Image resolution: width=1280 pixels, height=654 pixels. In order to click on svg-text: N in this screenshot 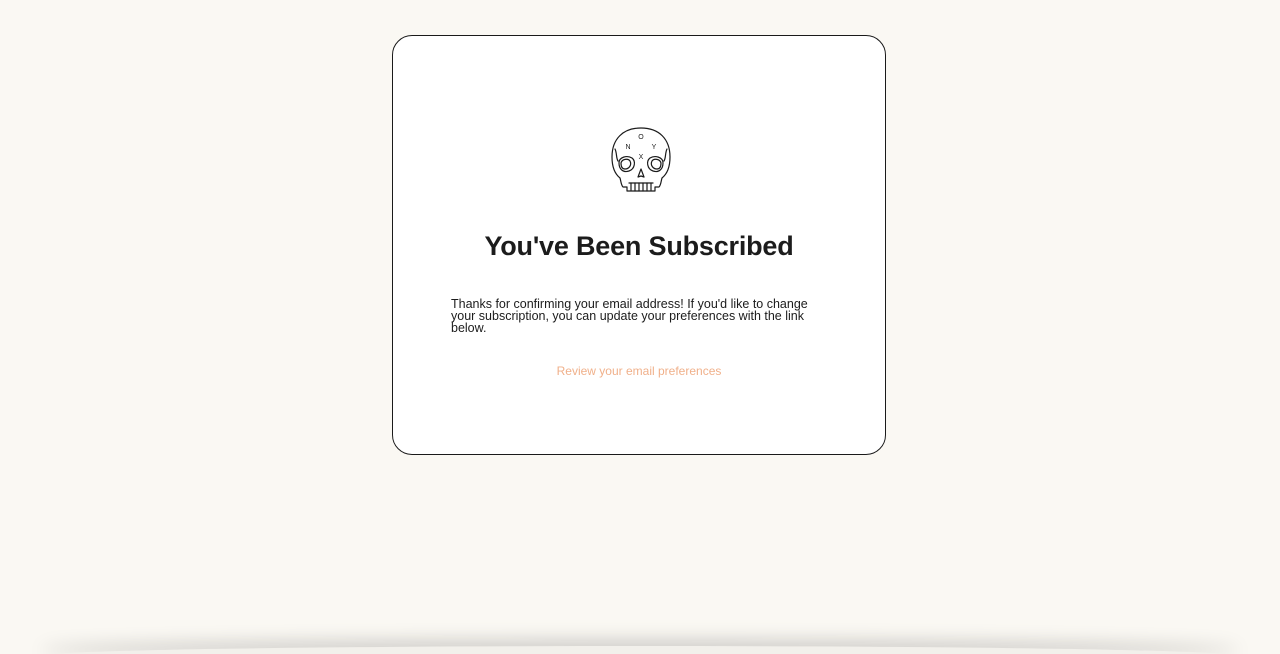, I will do `click(627, 147)`.